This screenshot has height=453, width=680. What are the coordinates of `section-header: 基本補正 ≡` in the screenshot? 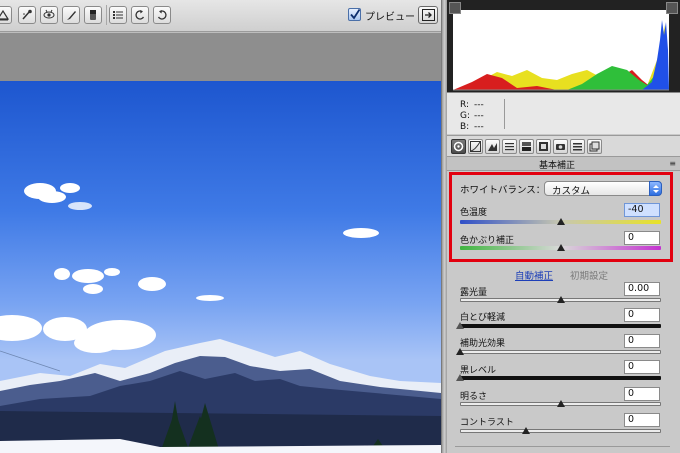 It's located at (563, 164).